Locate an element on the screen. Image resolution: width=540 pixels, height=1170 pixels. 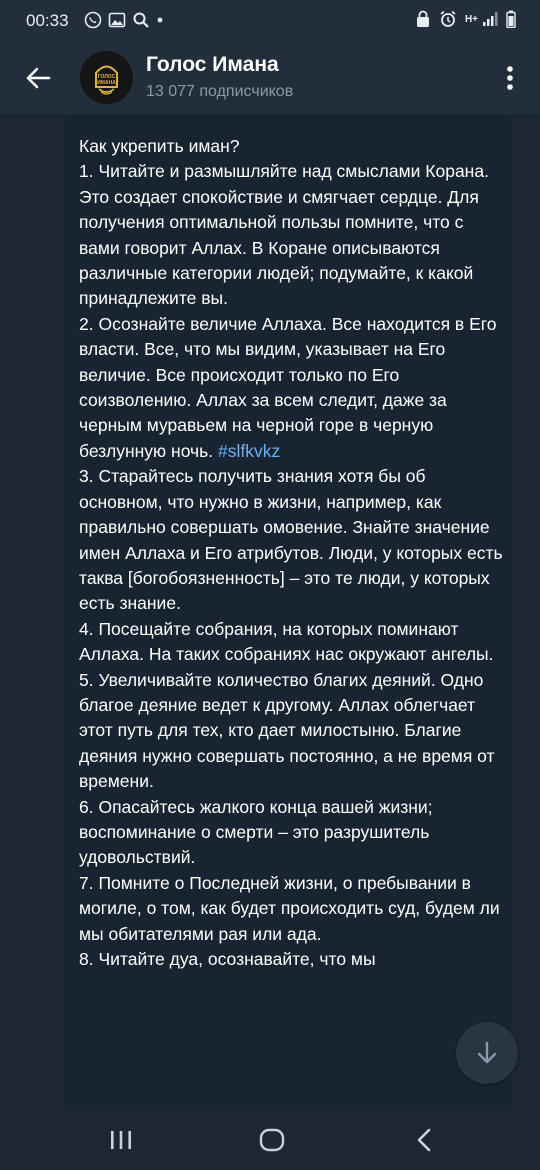
scroll-to-bottom-button is located at coordinates (487, 1053).